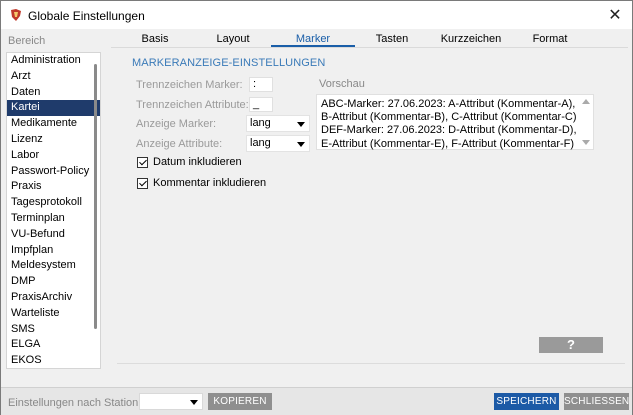  I want to click on sidebar-item-praxis: Praxis, so click(53, 187).